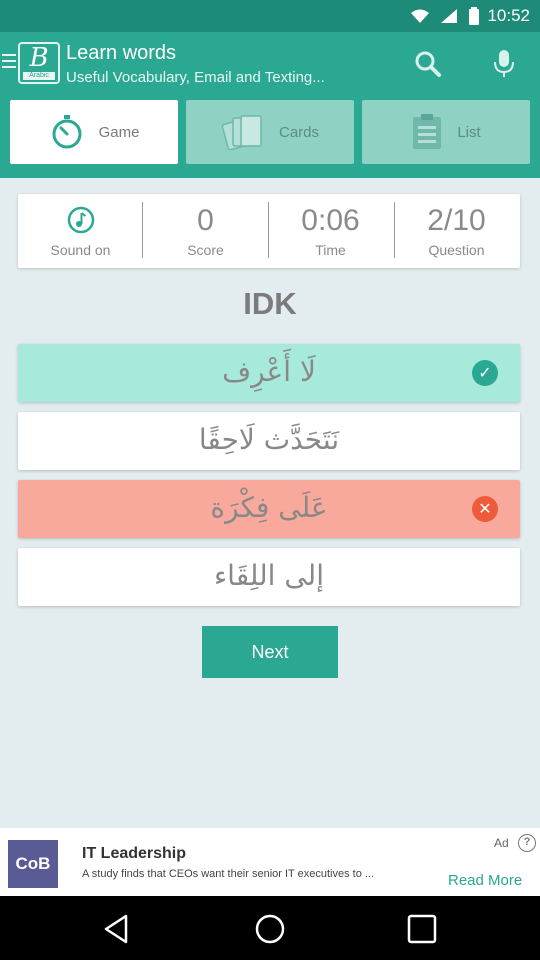  I want to click on answer-option-3: عَلَى فِكْرَة ✕, so click(269, 509).